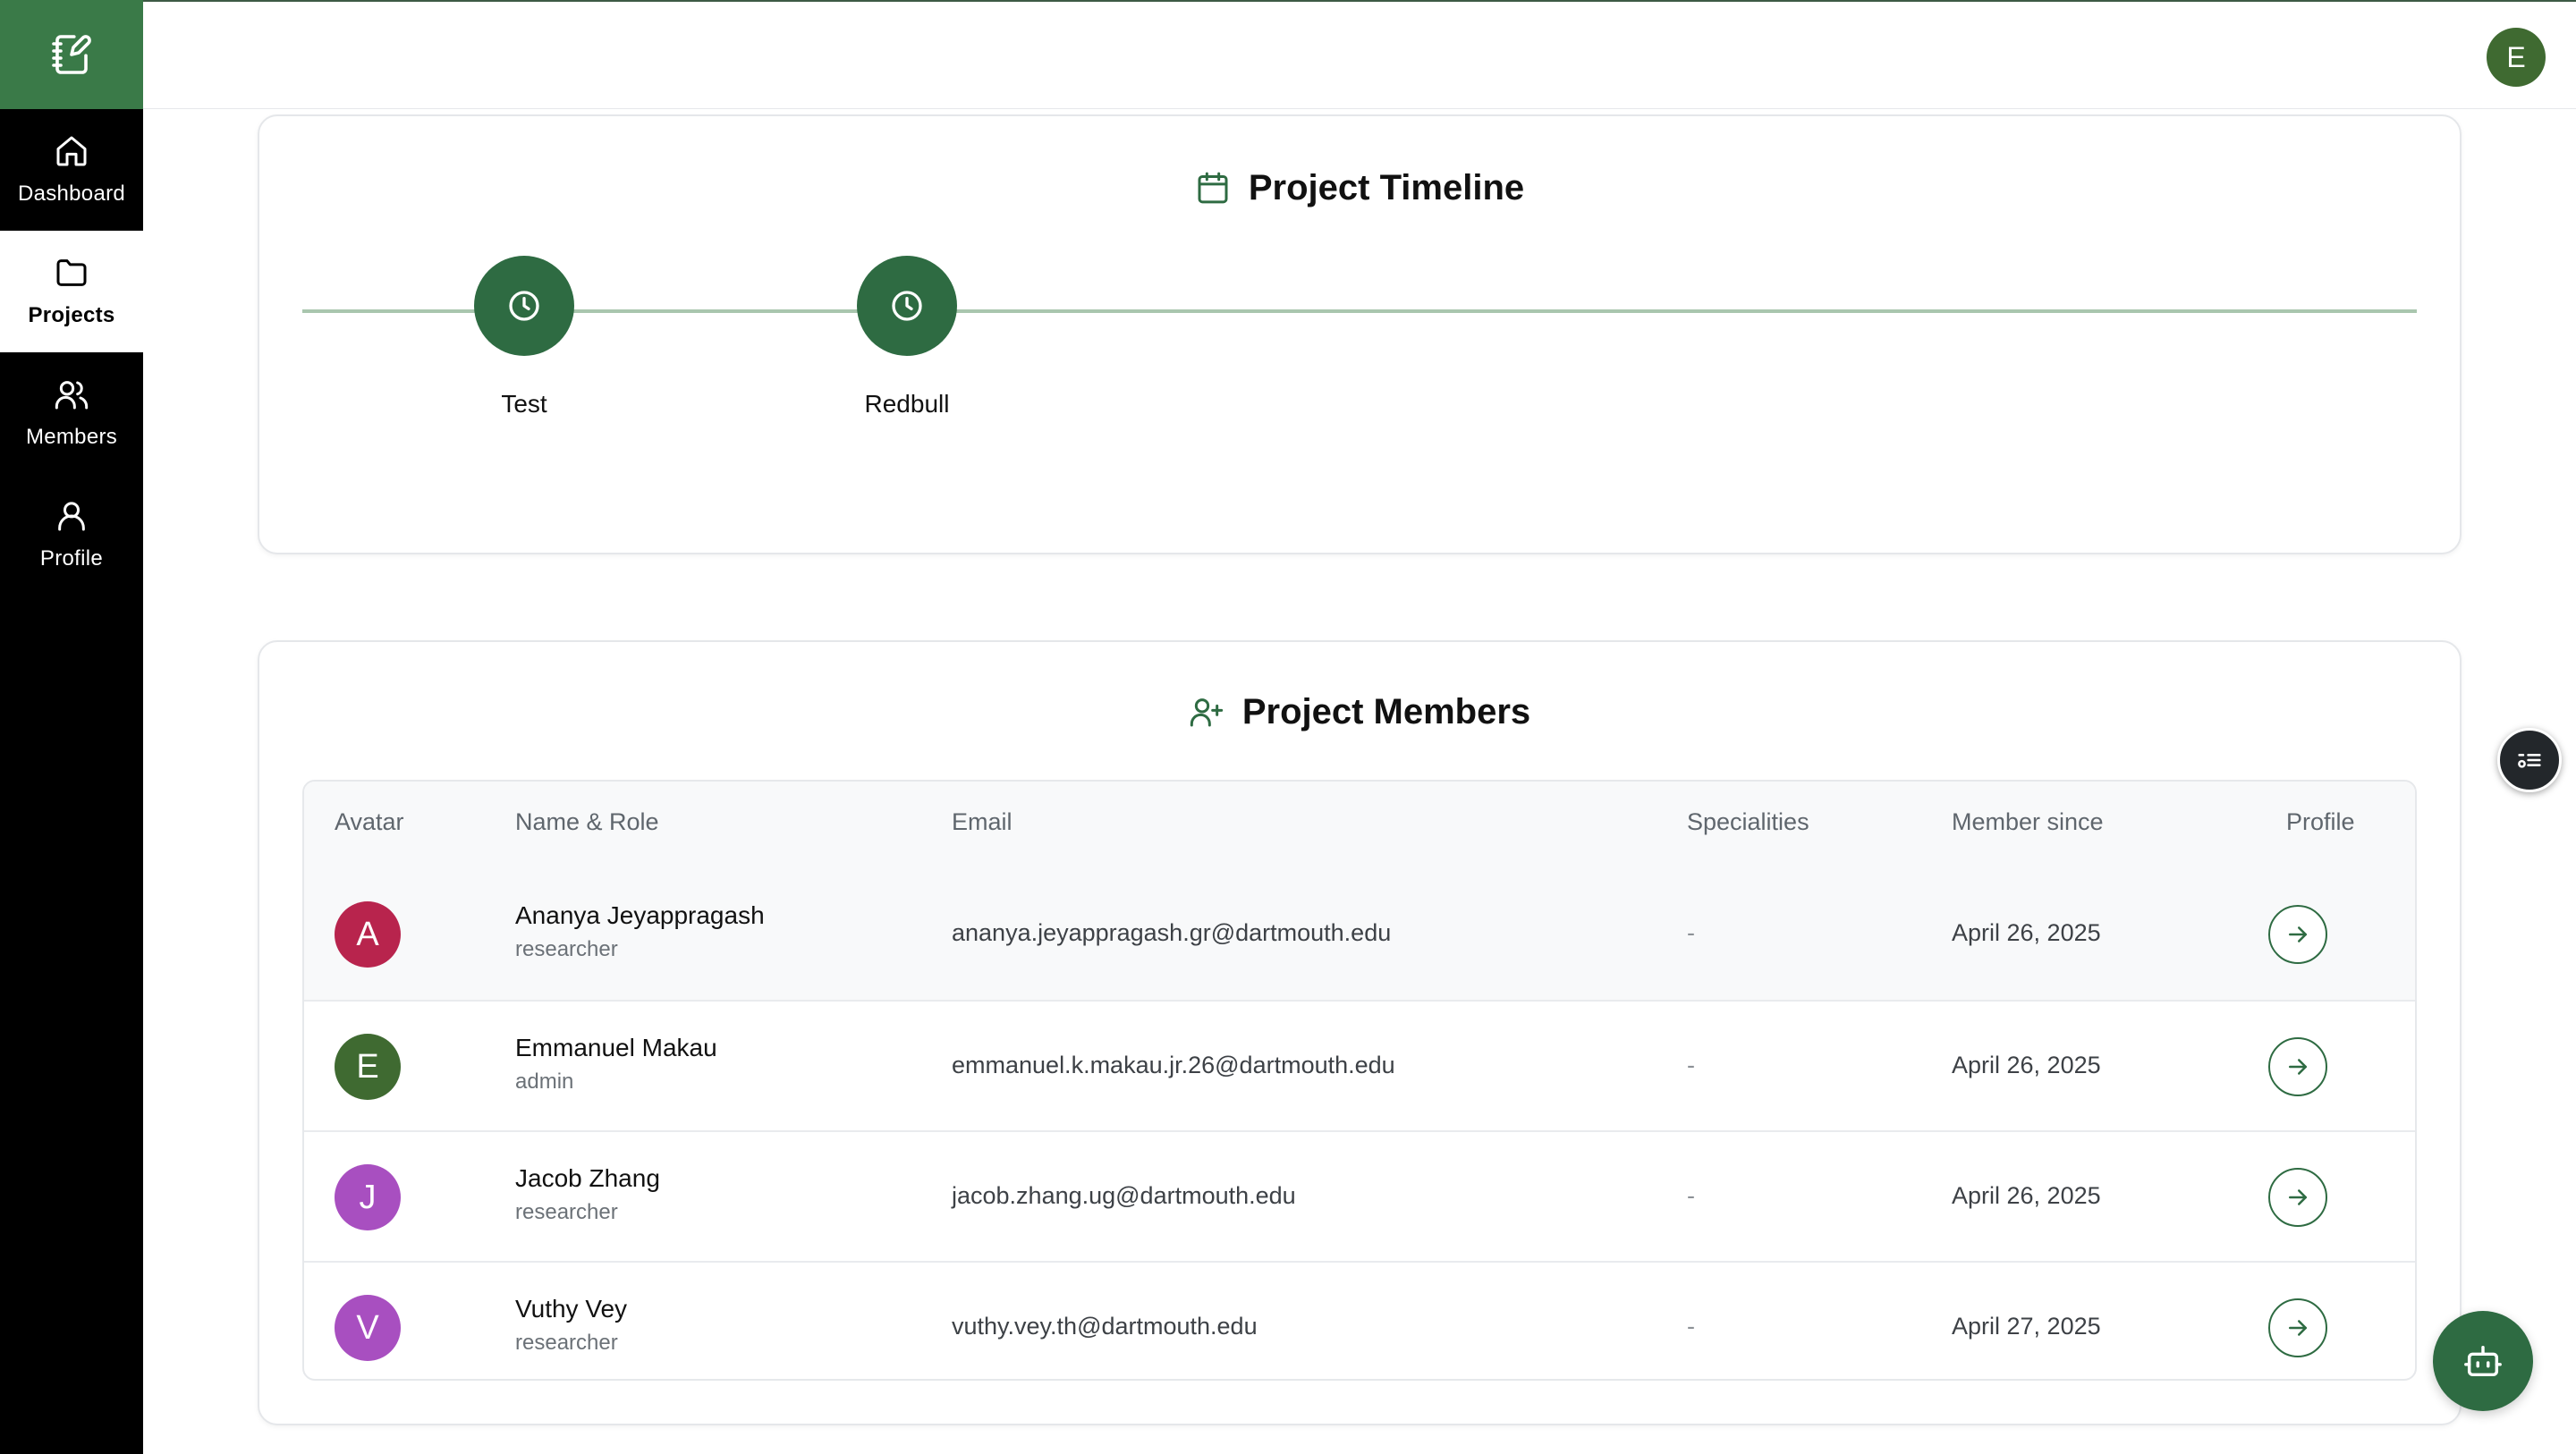 This screenshot has width=2576, height=1454. I want to click on folder-icon, so click(71, 272).